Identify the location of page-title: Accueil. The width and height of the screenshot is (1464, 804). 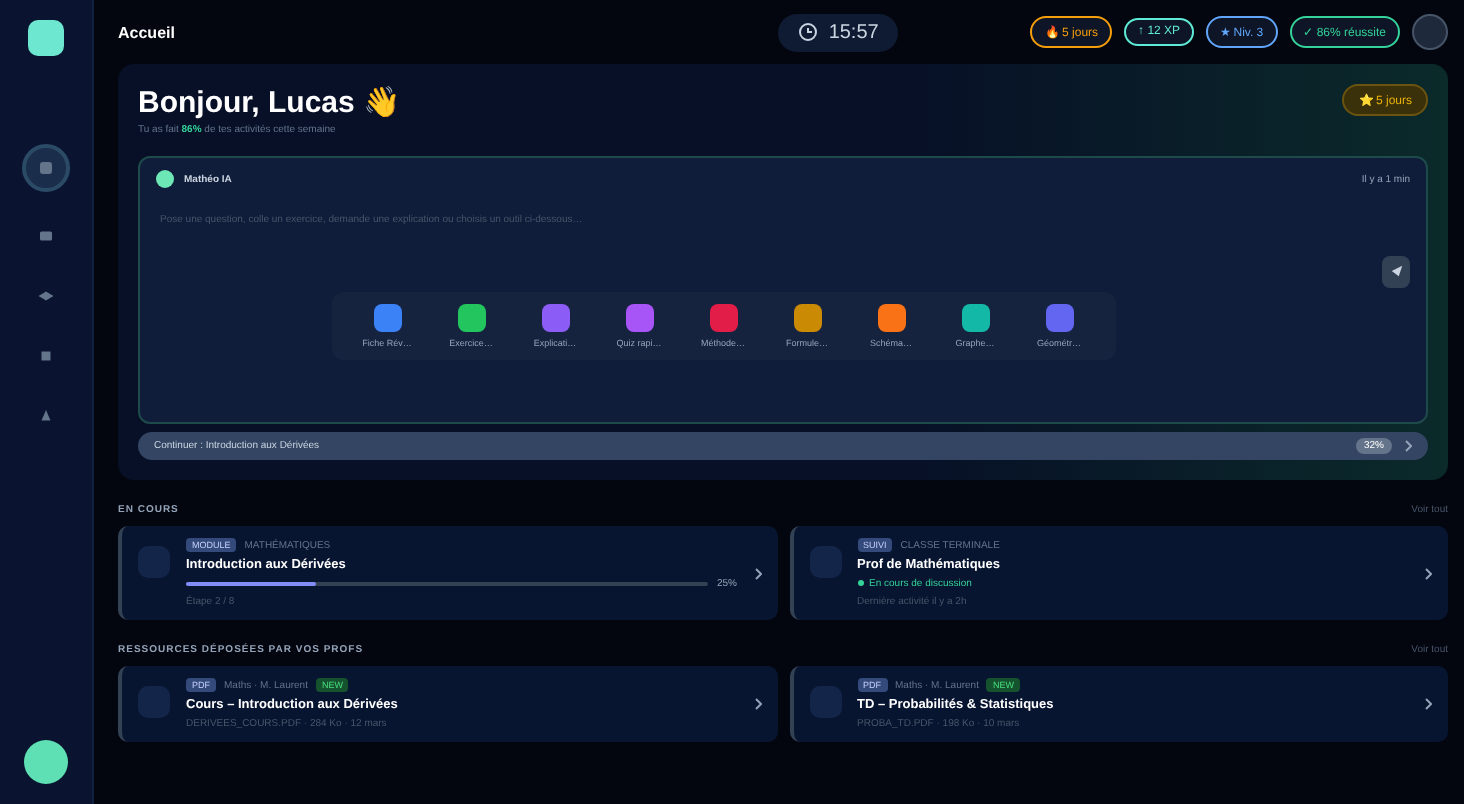
(147, 32).